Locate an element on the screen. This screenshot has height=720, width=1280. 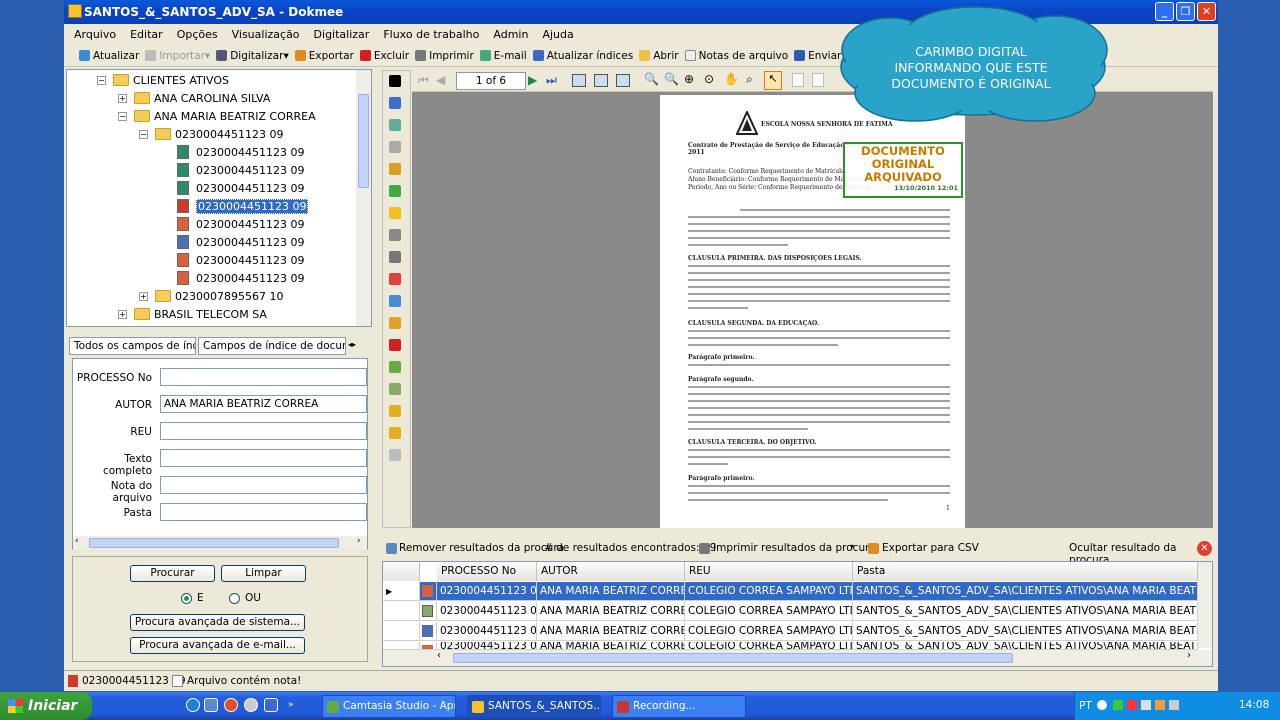
clear-button: Limpar is located at coordinates (263, 573).